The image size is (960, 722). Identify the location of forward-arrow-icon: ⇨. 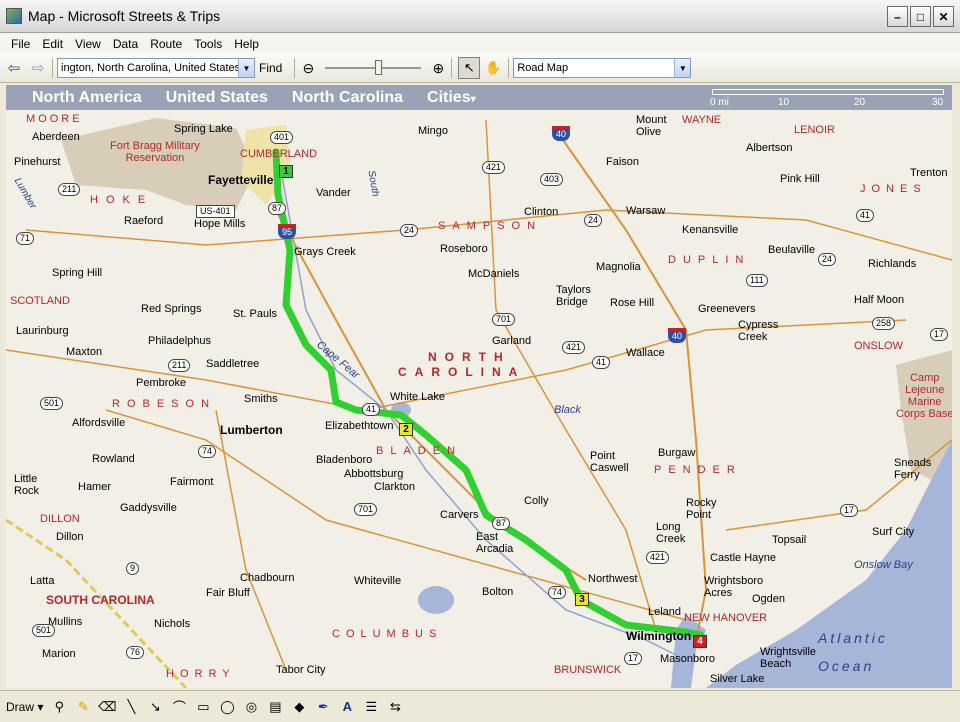
(38, 68).